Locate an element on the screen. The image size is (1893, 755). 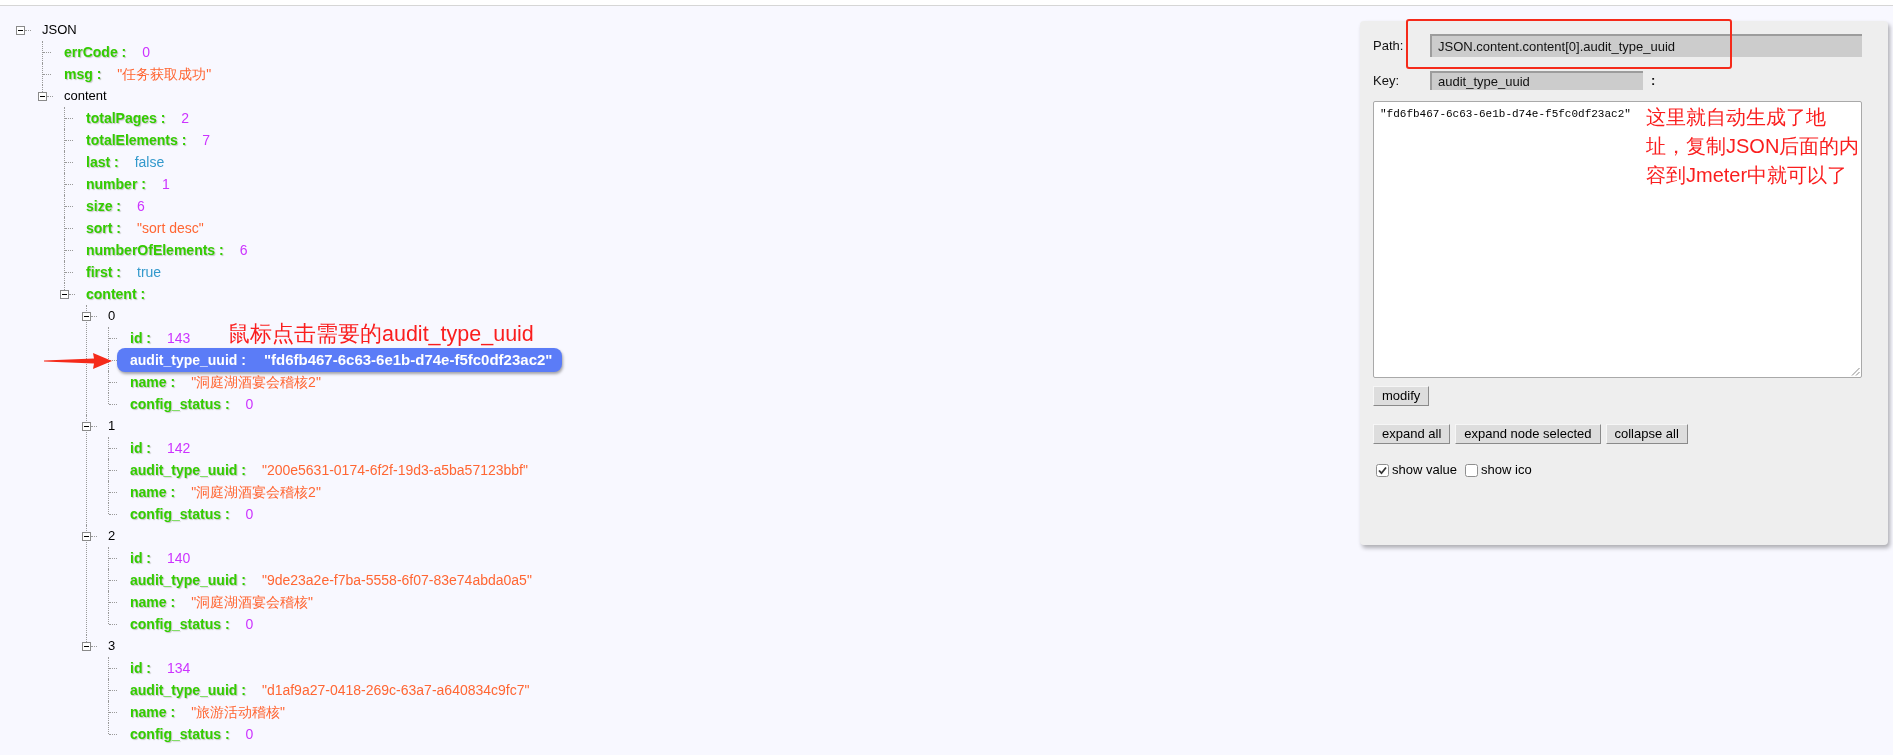
json-value: "fd6fb467-6c63-6e1b-d74e-f5fc0df23ac2" is located at coordinates (408, 359).